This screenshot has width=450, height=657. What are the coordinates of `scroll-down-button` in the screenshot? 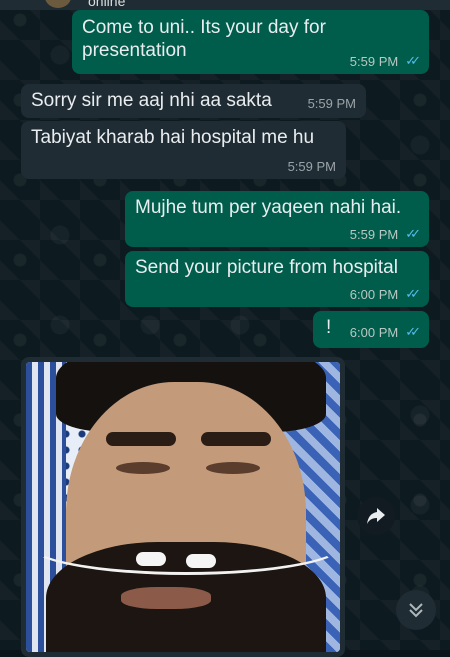 It's located at (416, 610).